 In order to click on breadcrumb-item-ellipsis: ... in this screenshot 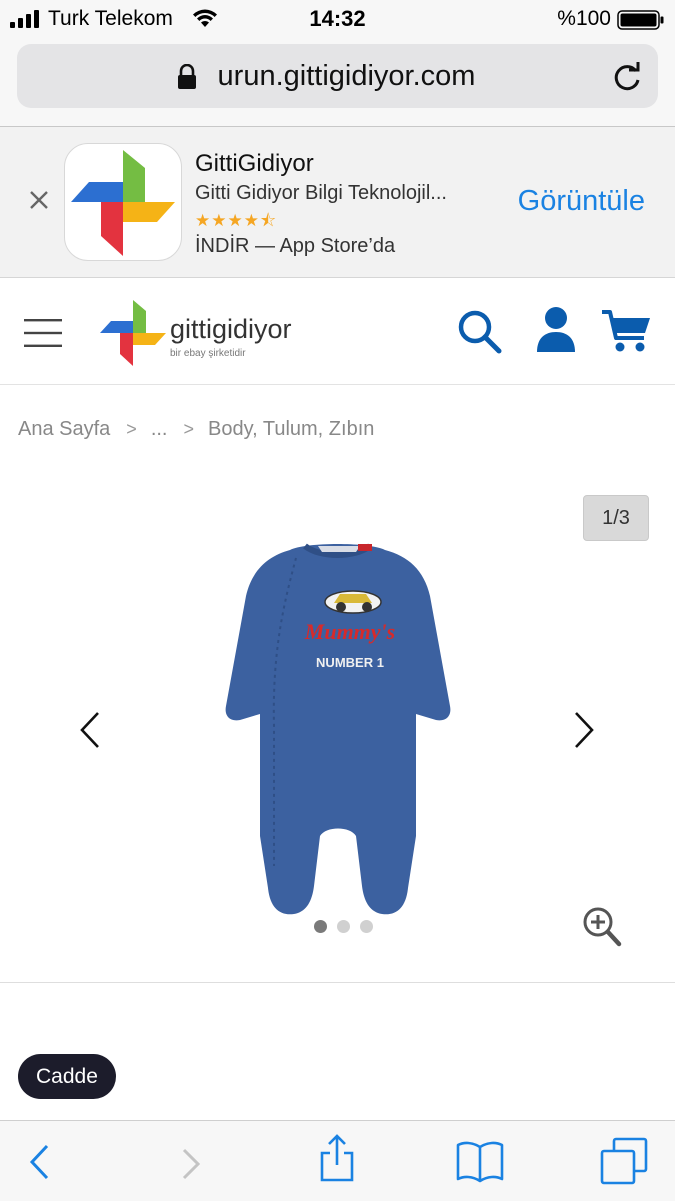, I will do `click(159, 429)`.